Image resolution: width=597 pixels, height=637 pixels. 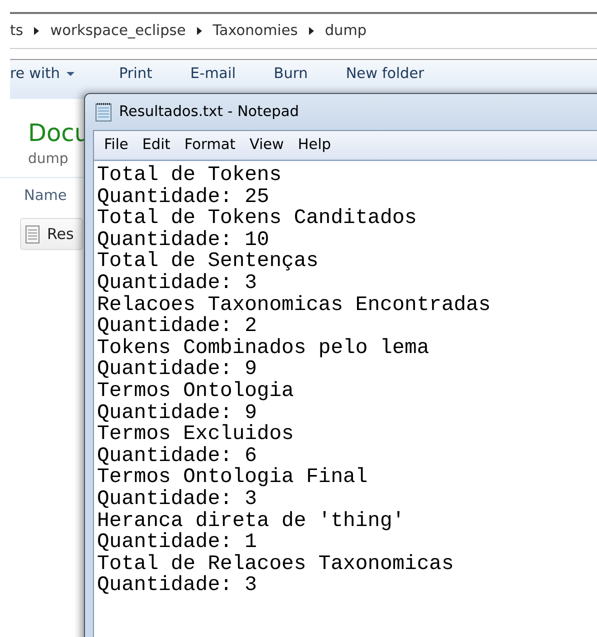 I want to click on column-header: Name, so click(x=45, y=196).